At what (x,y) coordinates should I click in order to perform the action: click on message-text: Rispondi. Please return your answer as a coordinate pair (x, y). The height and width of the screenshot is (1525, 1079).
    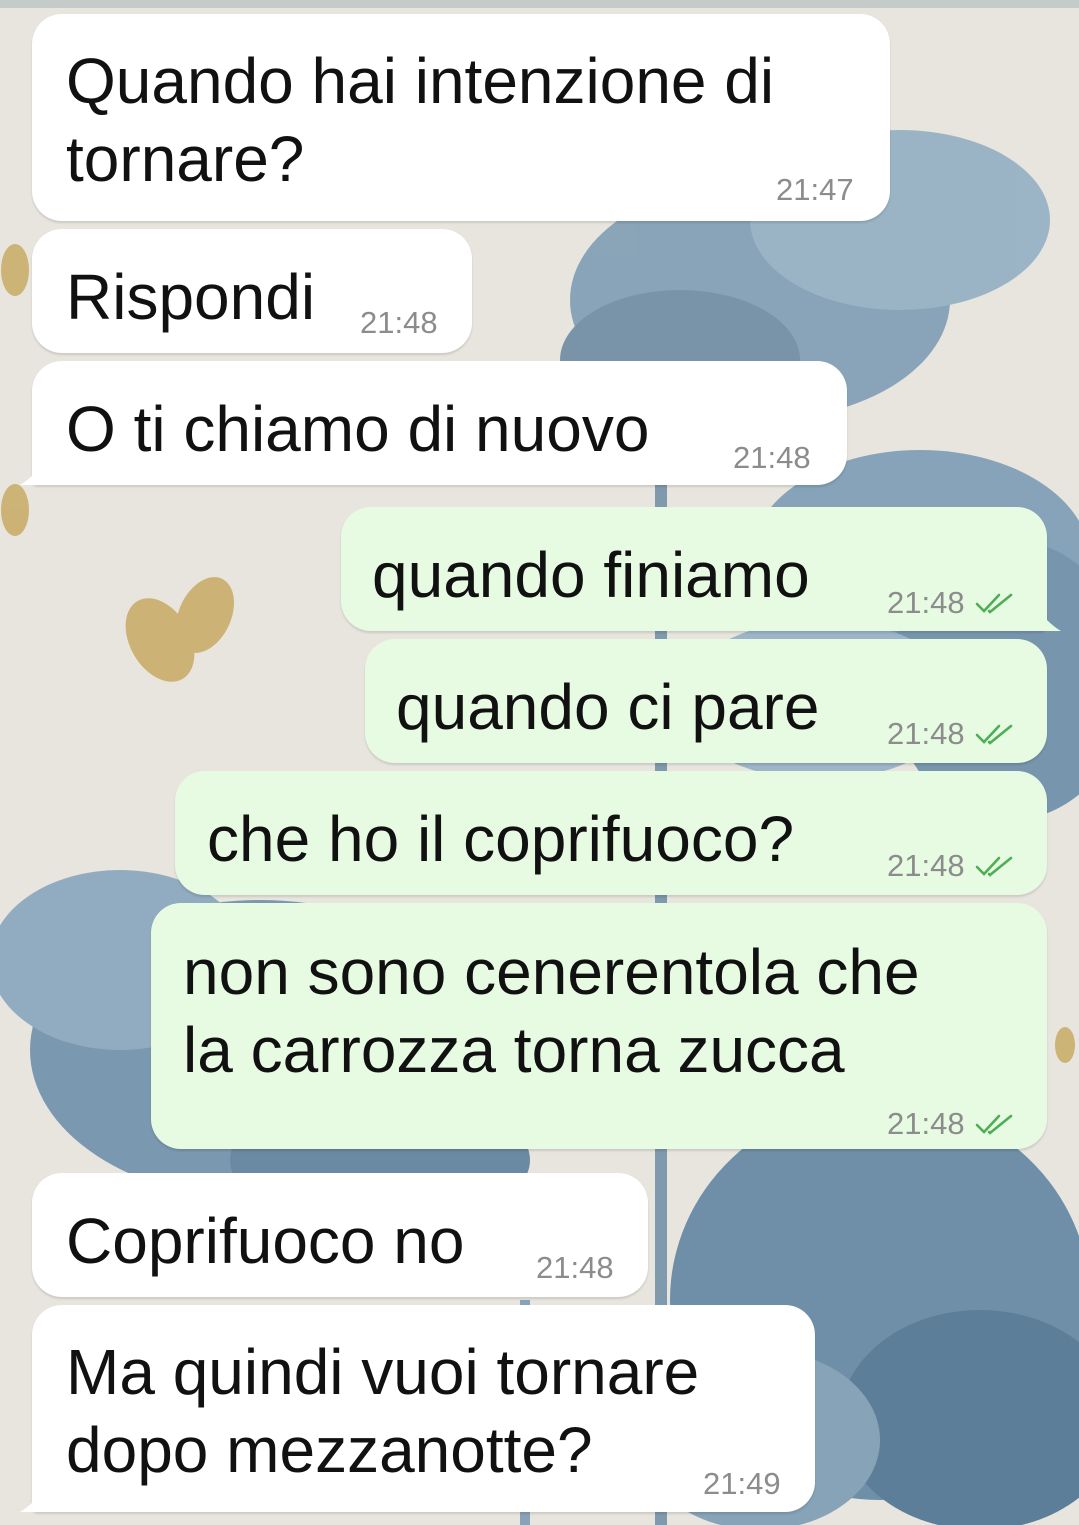
    Looking at the image, I should click on (191, 297).